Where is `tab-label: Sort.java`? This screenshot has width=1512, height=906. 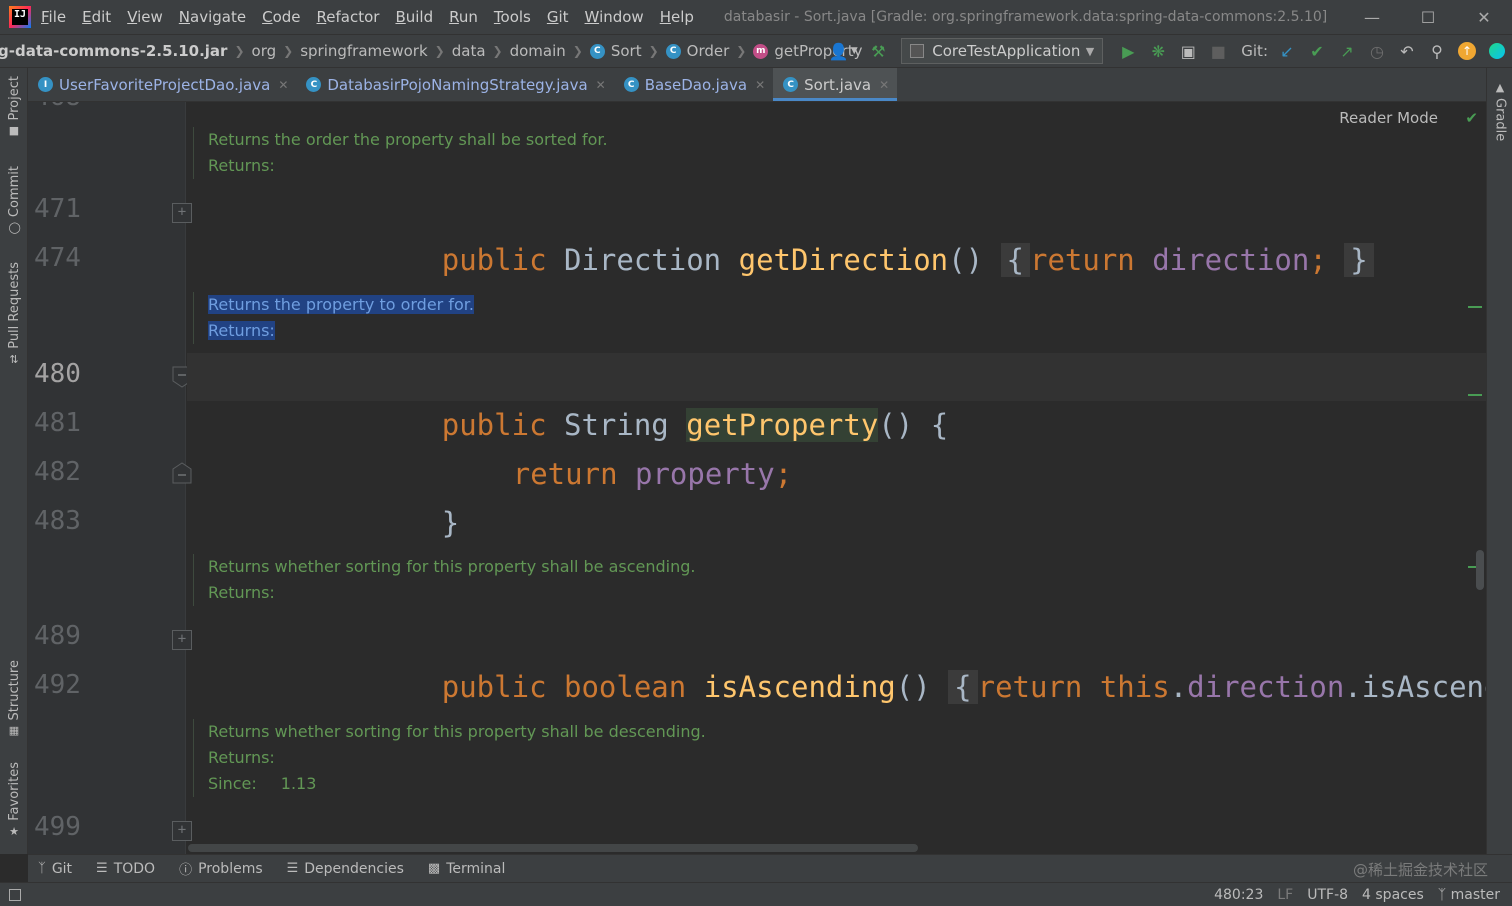
tab-label: Sort.java is located at coordinates (838, 84).